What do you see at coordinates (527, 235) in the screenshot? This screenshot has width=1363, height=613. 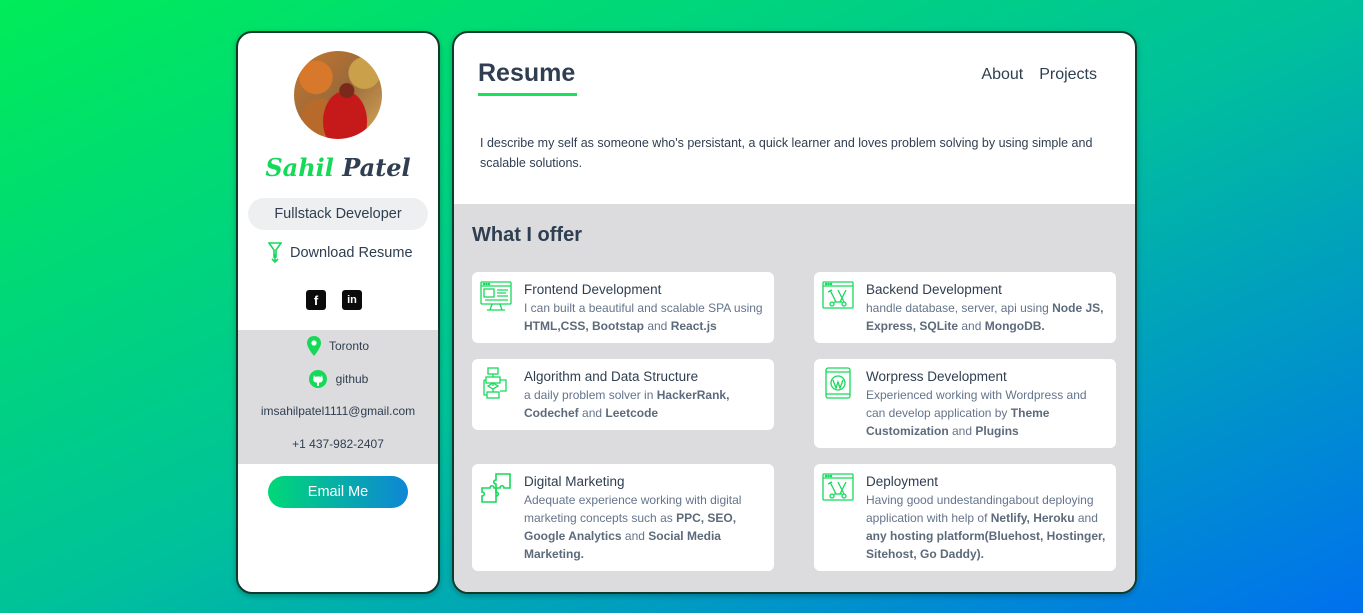 I see `offer-title: What I offer` at bounding box center [527, 235].